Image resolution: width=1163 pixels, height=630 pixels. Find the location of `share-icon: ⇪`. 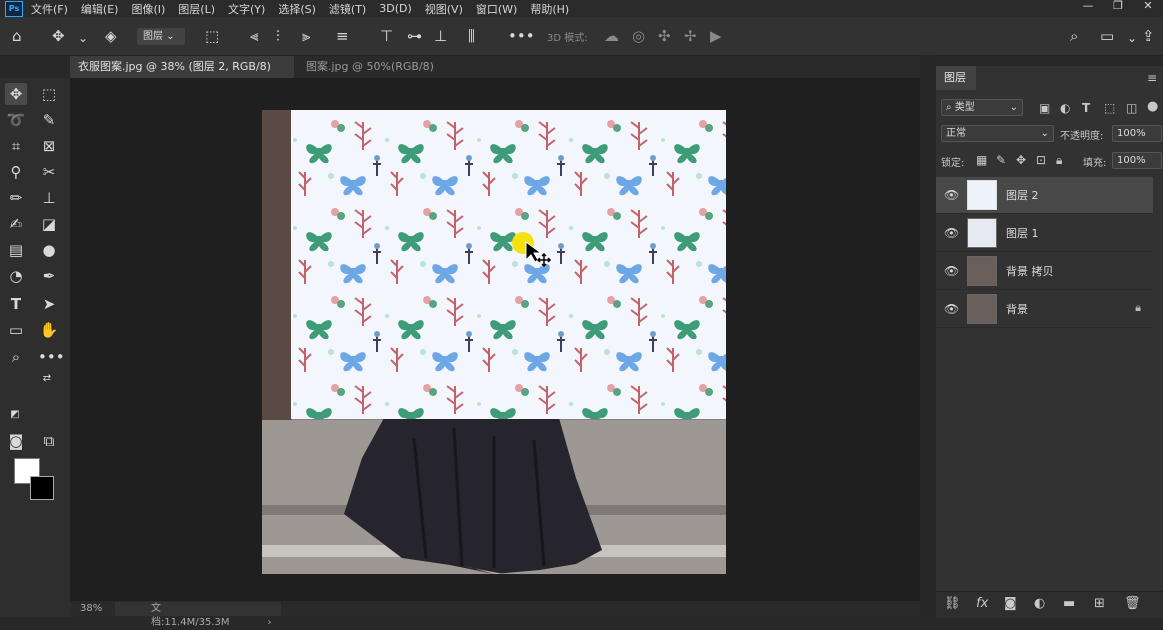

share-icon: ⇪ is located at coordinates (1148, 36).